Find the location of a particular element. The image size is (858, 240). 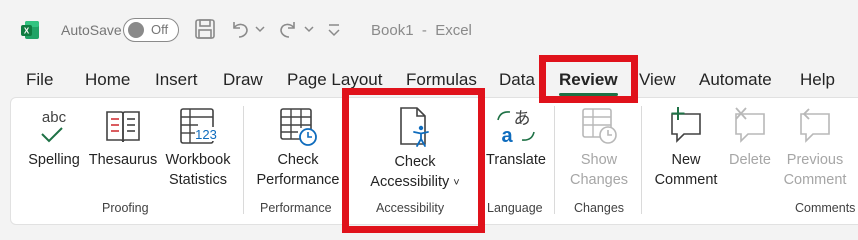

document-title: Book1 - Excel is located at coordinates (421, 30).